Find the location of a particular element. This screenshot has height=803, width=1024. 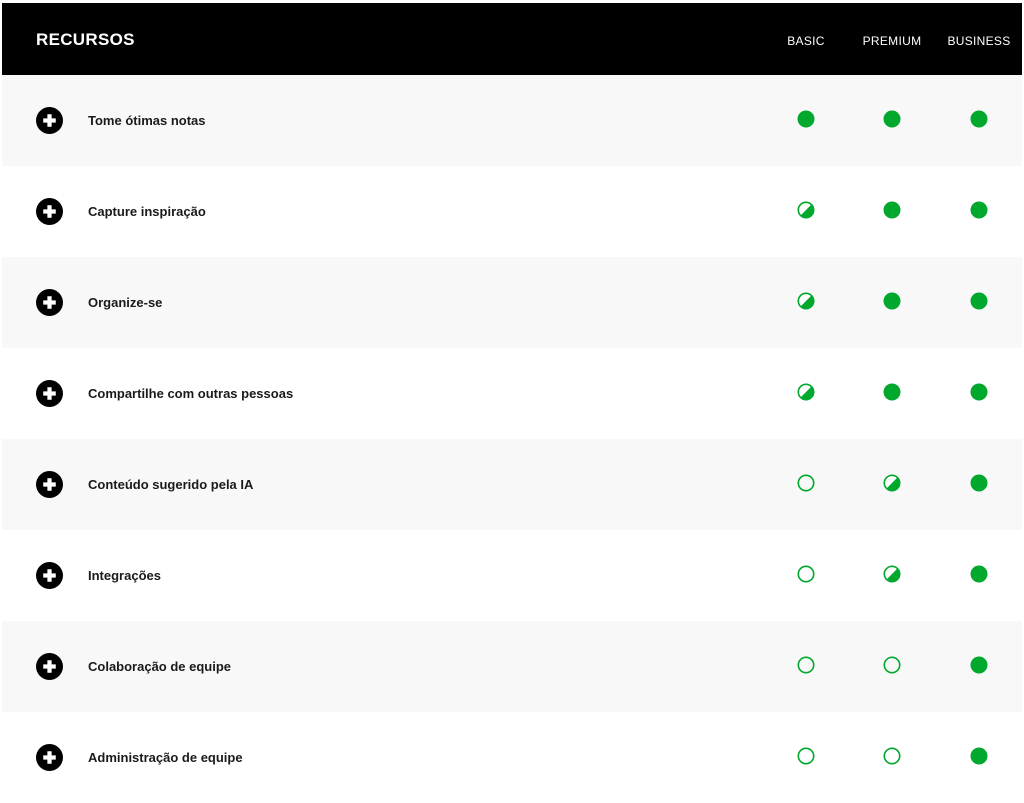

feature-row: Conteúdo sugerido pela IA is located at coordinates (512, 484).